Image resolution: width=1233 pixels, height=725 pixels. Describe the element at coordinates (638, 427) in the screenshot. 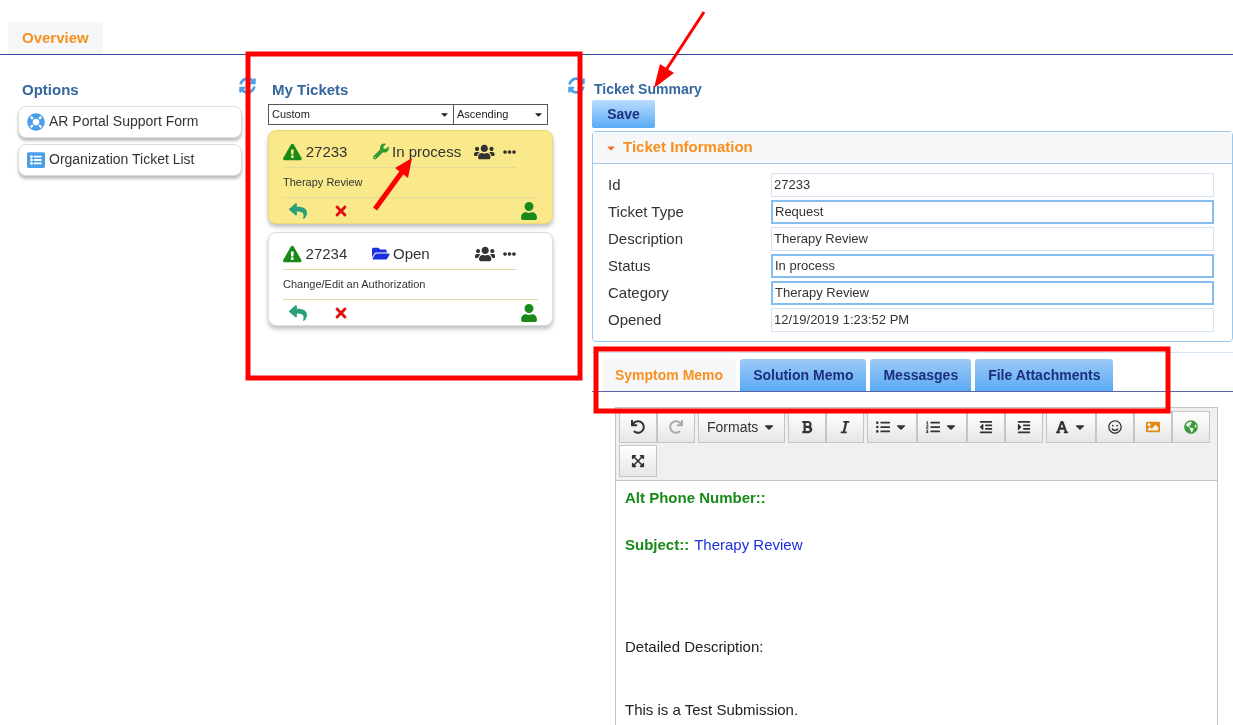

I see `undo-icon` at that location.